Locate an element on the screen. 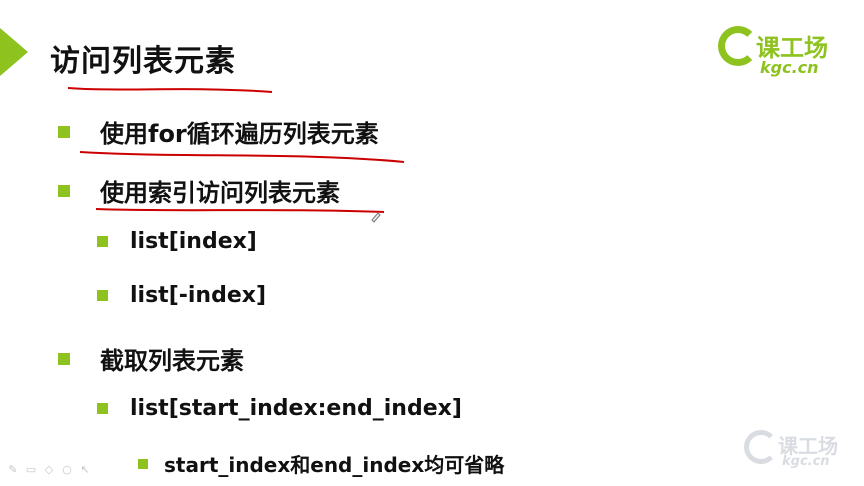  title-underline is located at coordinates (170, 90).